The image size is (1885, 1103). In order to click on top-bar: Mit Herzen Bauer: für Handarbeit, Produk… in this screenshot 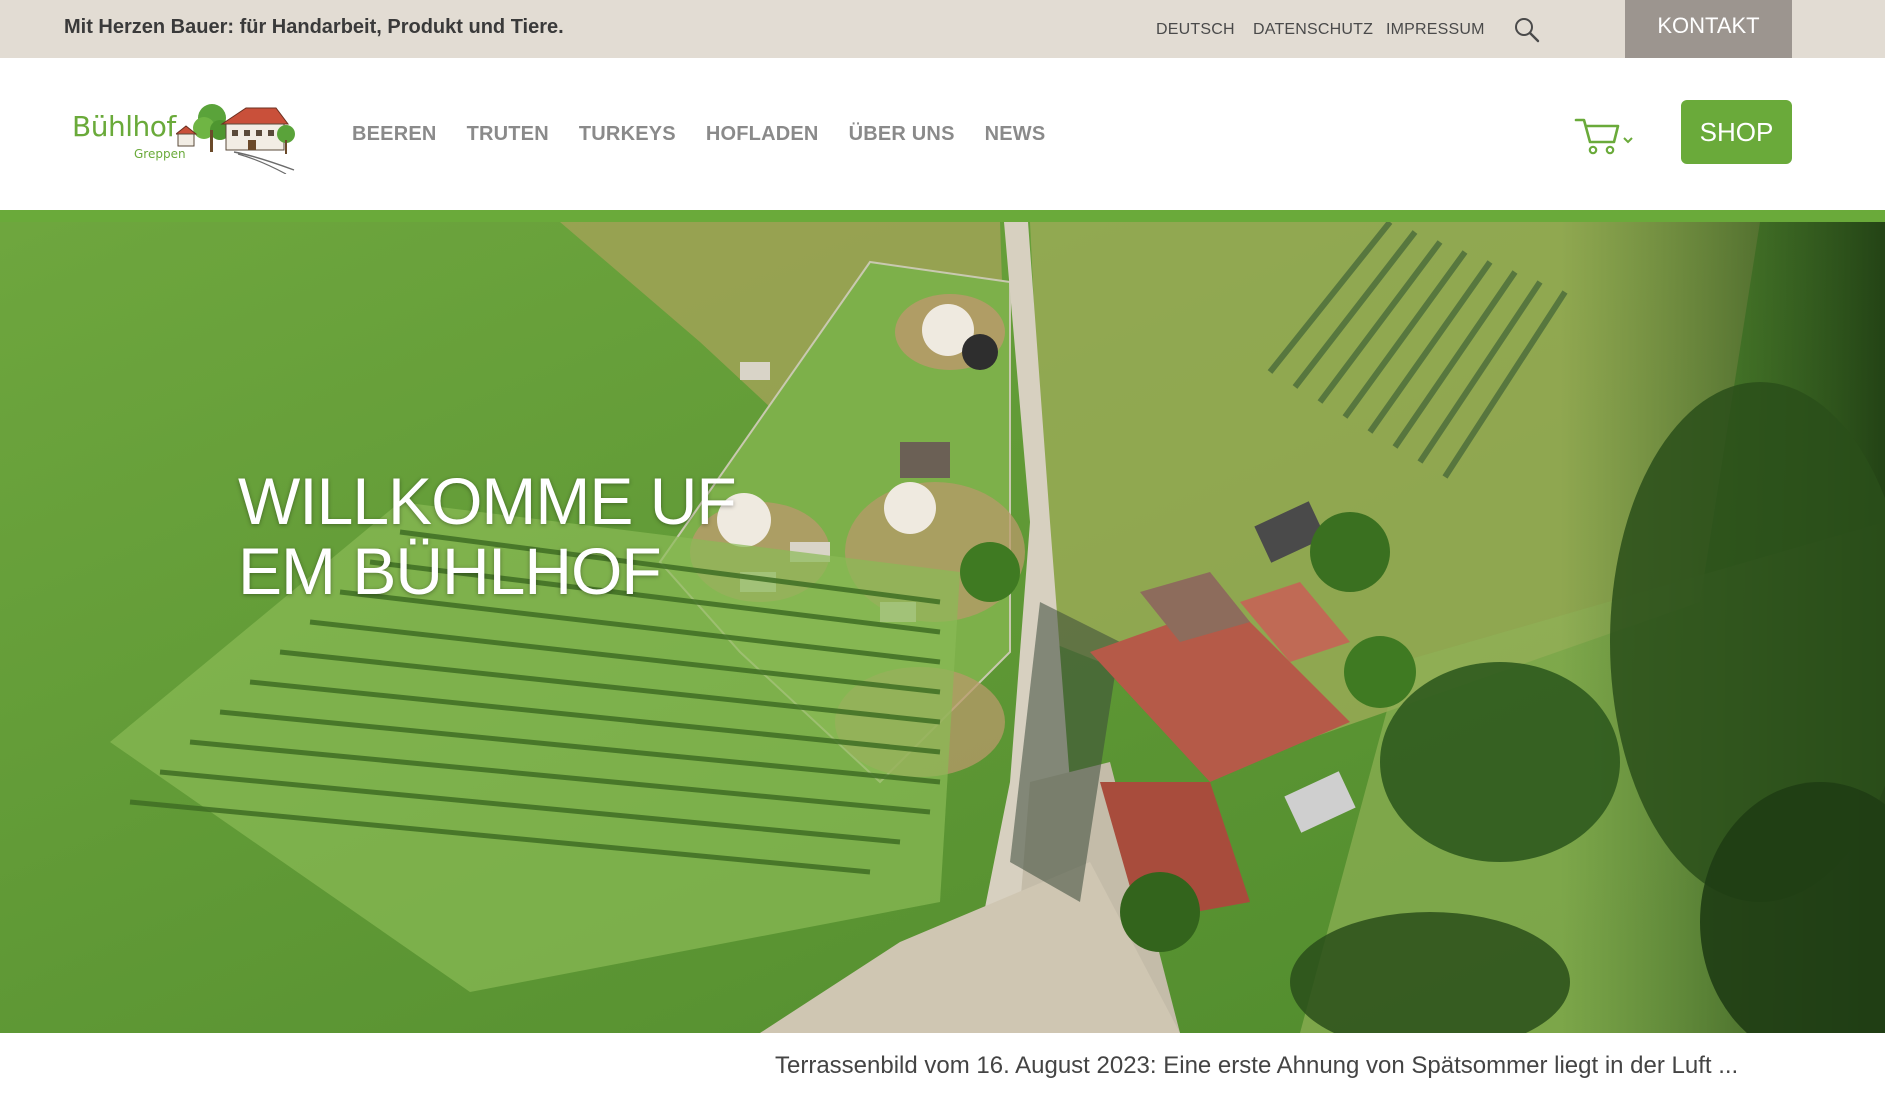, I will do `click(942, 29)`.